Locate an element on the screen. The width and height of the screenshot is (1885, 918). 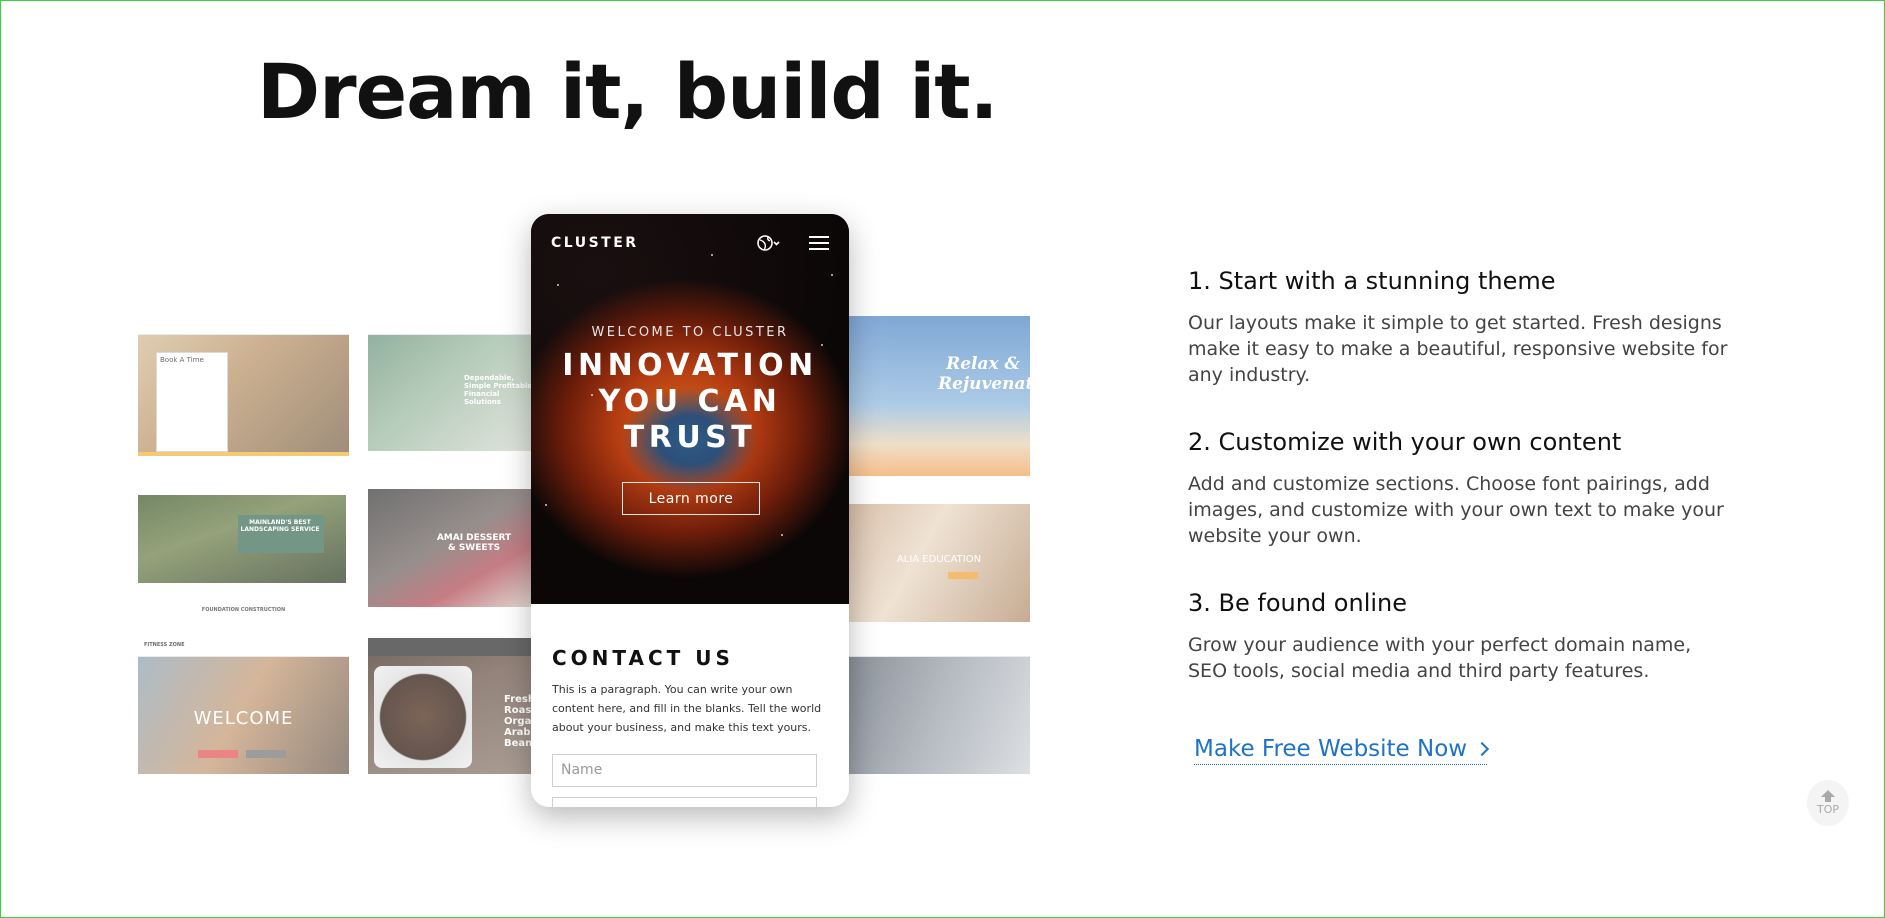
tile-text-landscaping: MAINLAND'S BEST LANDSCAPING SERVICE is located at coordinates (280, 526).